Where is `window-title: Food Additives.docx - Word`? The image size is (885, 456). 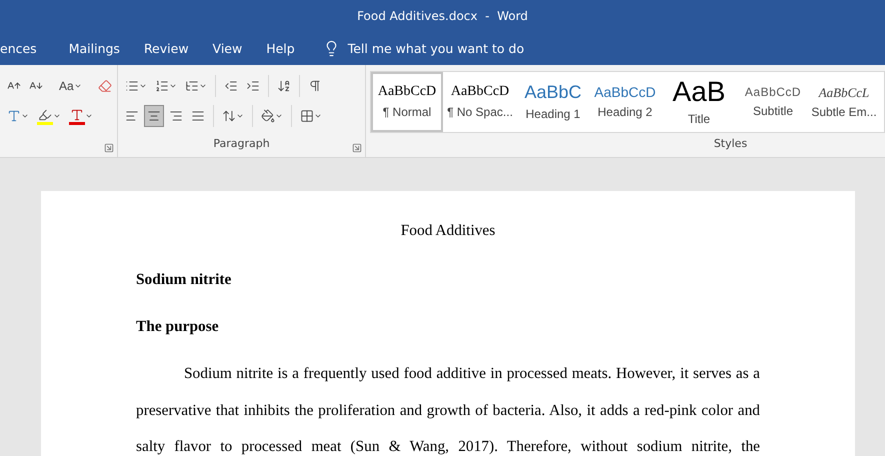 window-title: Food Additives.docx - Word is located at coordinates (442, 16).